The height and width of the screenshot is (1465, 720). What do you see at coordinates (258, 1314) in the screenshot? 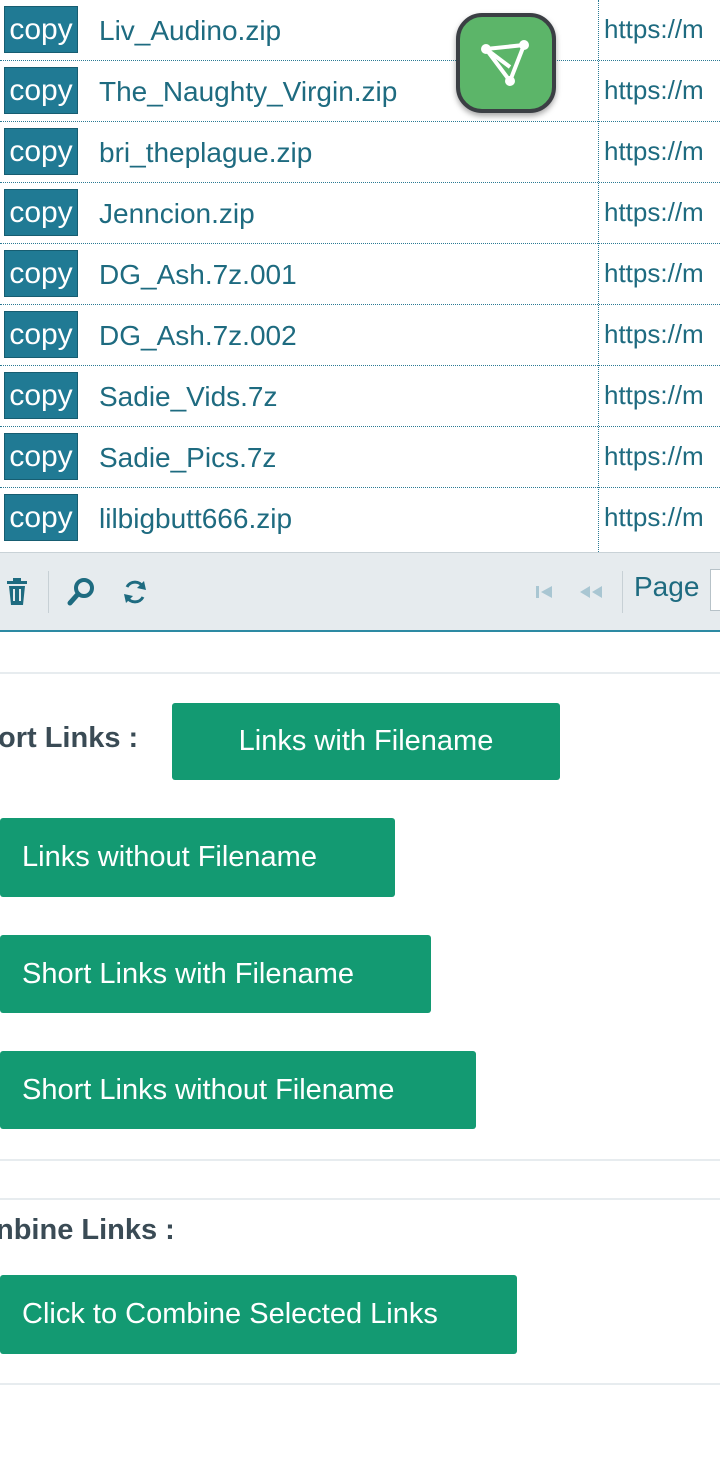
I see `combine-selected-links-button: Click to Combine Selected Links` at bounding box center [258, 1314].